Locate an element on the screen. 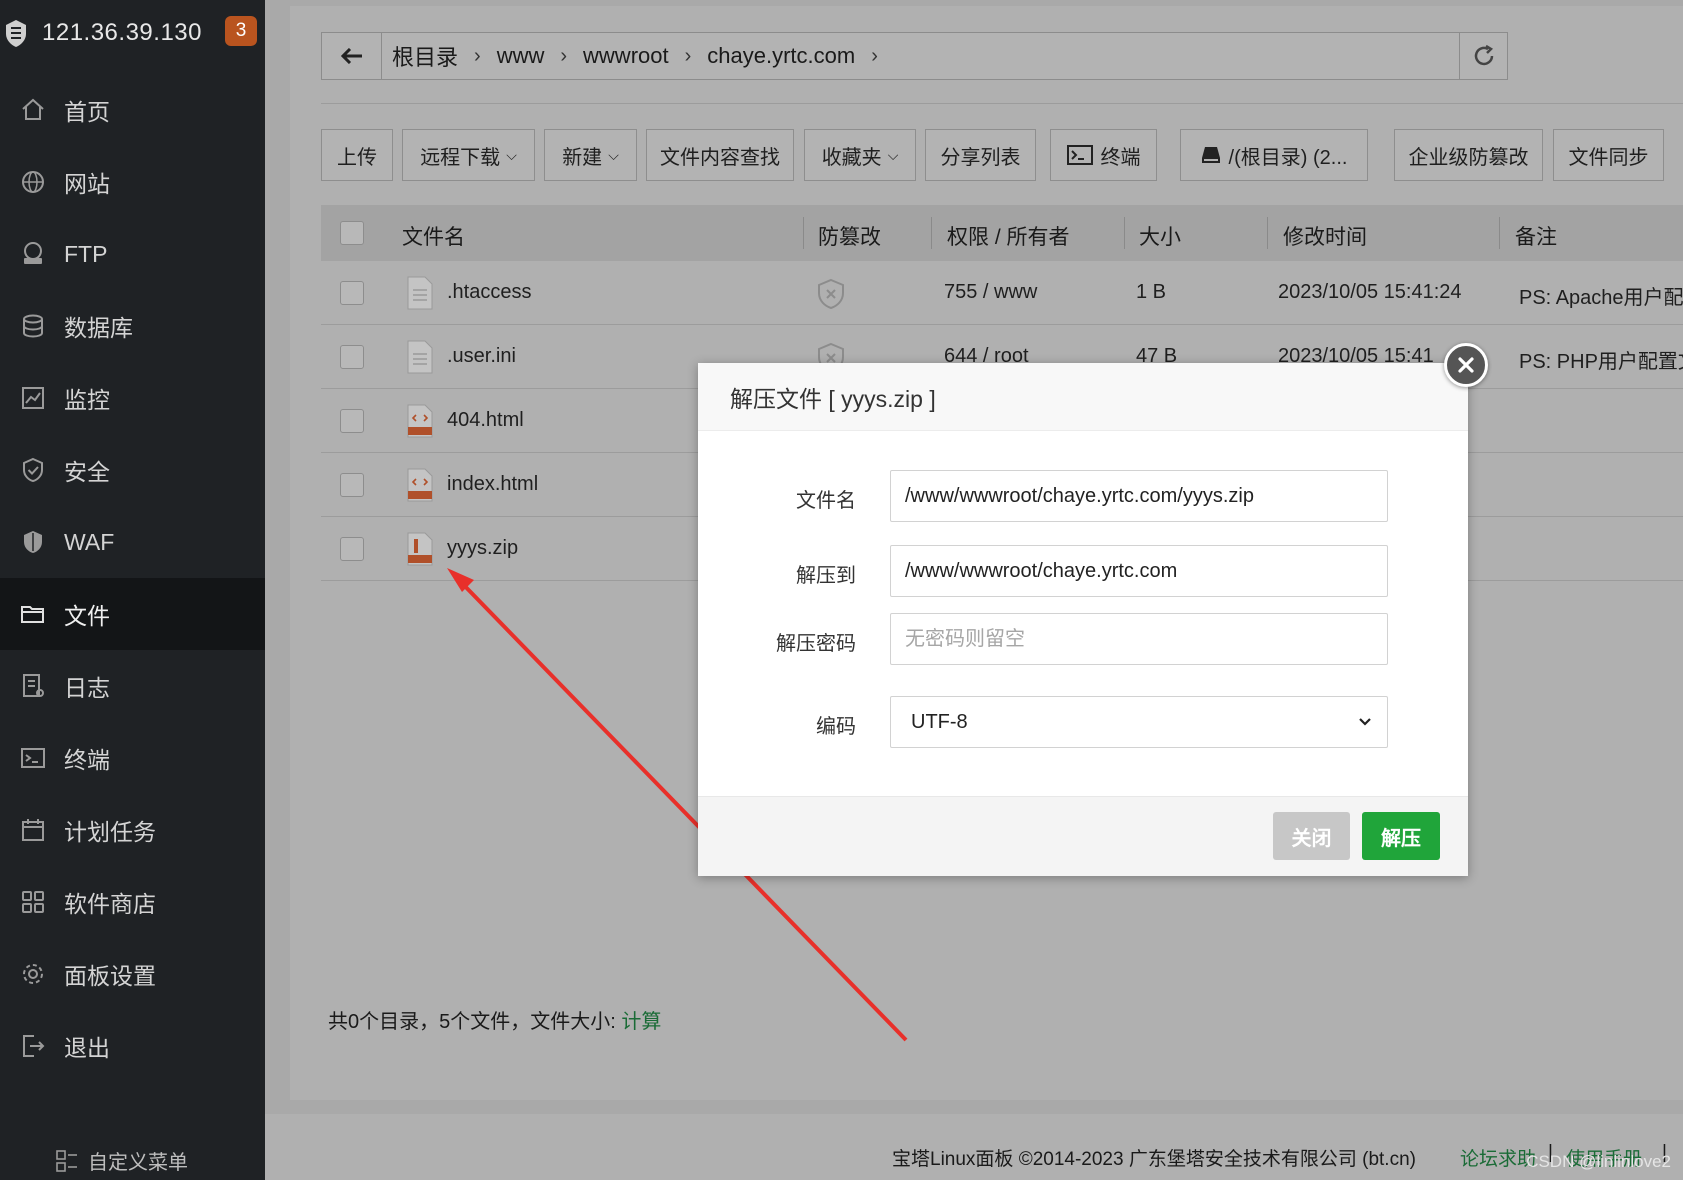 This screenshot has height=1180, width=1683. extract-button: 解压 is located at coordinates (1401, 836).